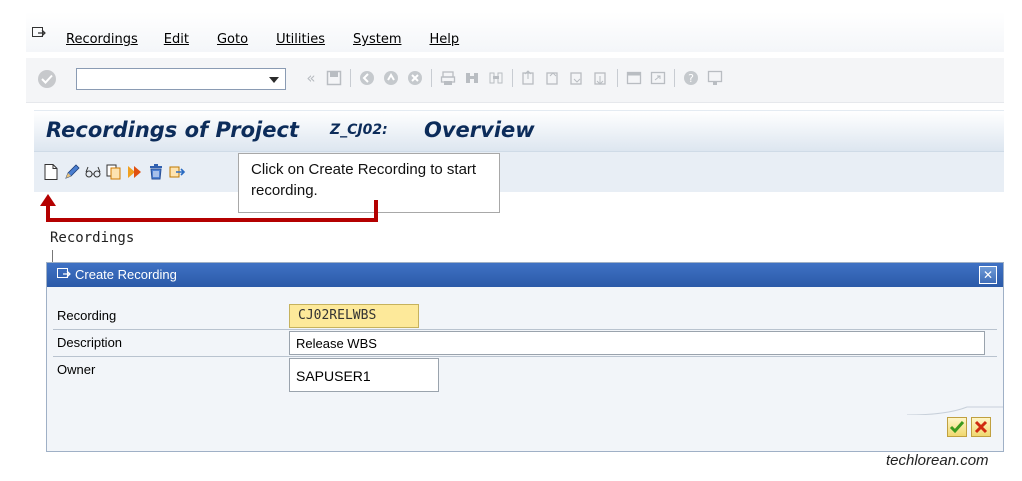  What do you see at coordinates (92, 238) in the screenshot?
I see `recordings-heading: Recordings` at bounding box center [92, 238].